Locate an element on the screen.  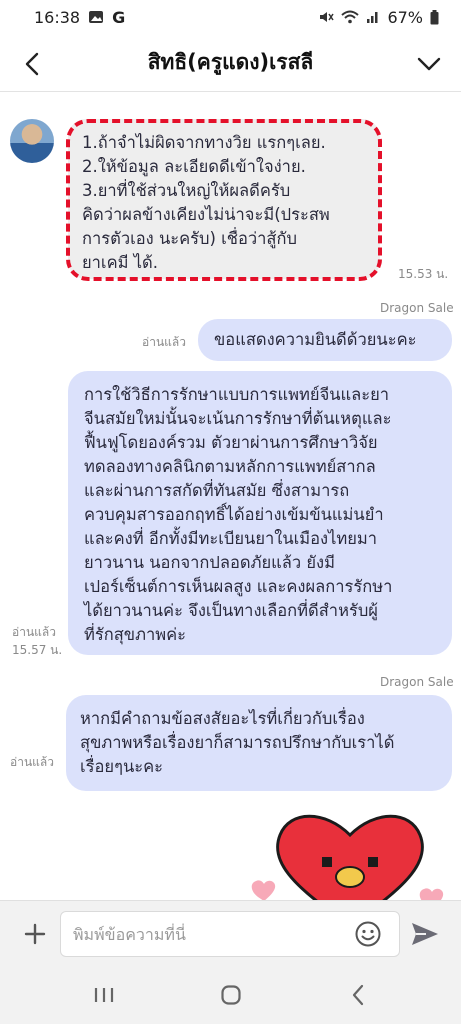
message-line: ที่รักสุขภาพค่ะ is located at coordinates (135, 634).